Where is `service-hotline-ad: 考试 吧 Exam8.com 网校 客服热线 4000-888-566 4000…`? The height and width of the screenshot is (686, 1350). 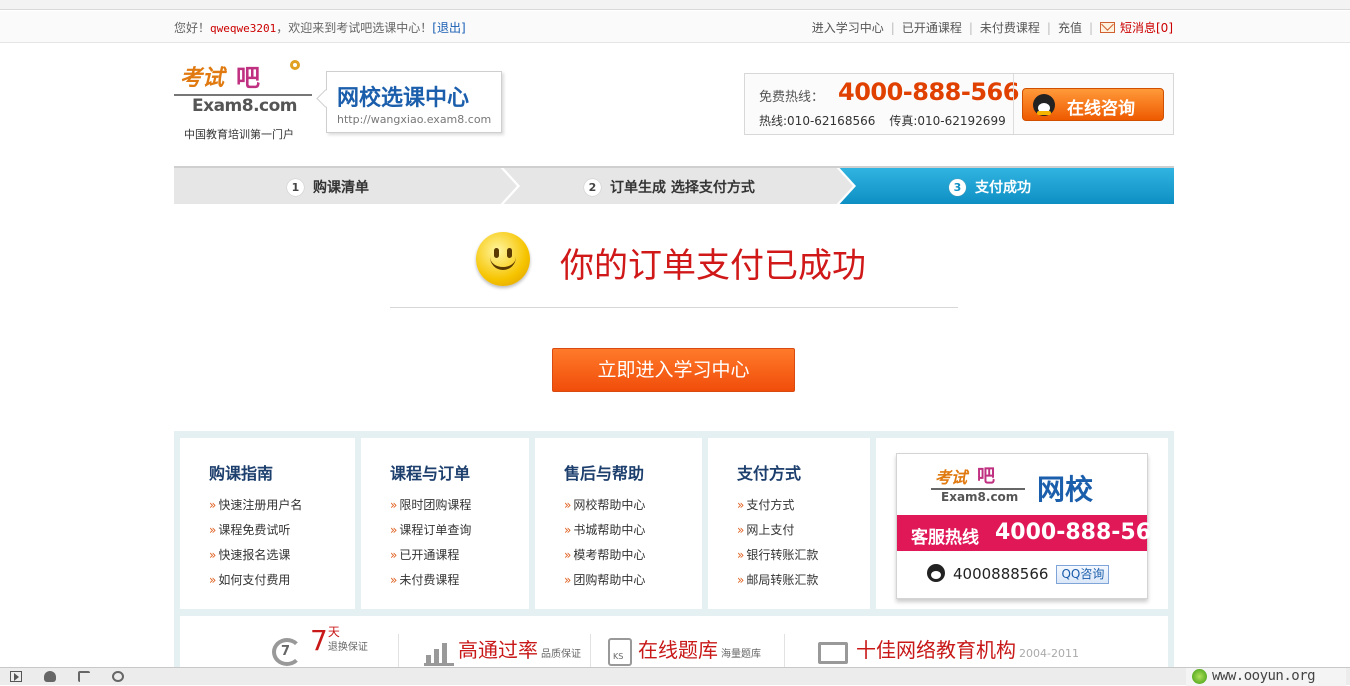
service-hotline-ad: 考试 吧 Exam8.com 网校 客服热线 4000-888-566 4000… is located at coordinates (1031, 526).